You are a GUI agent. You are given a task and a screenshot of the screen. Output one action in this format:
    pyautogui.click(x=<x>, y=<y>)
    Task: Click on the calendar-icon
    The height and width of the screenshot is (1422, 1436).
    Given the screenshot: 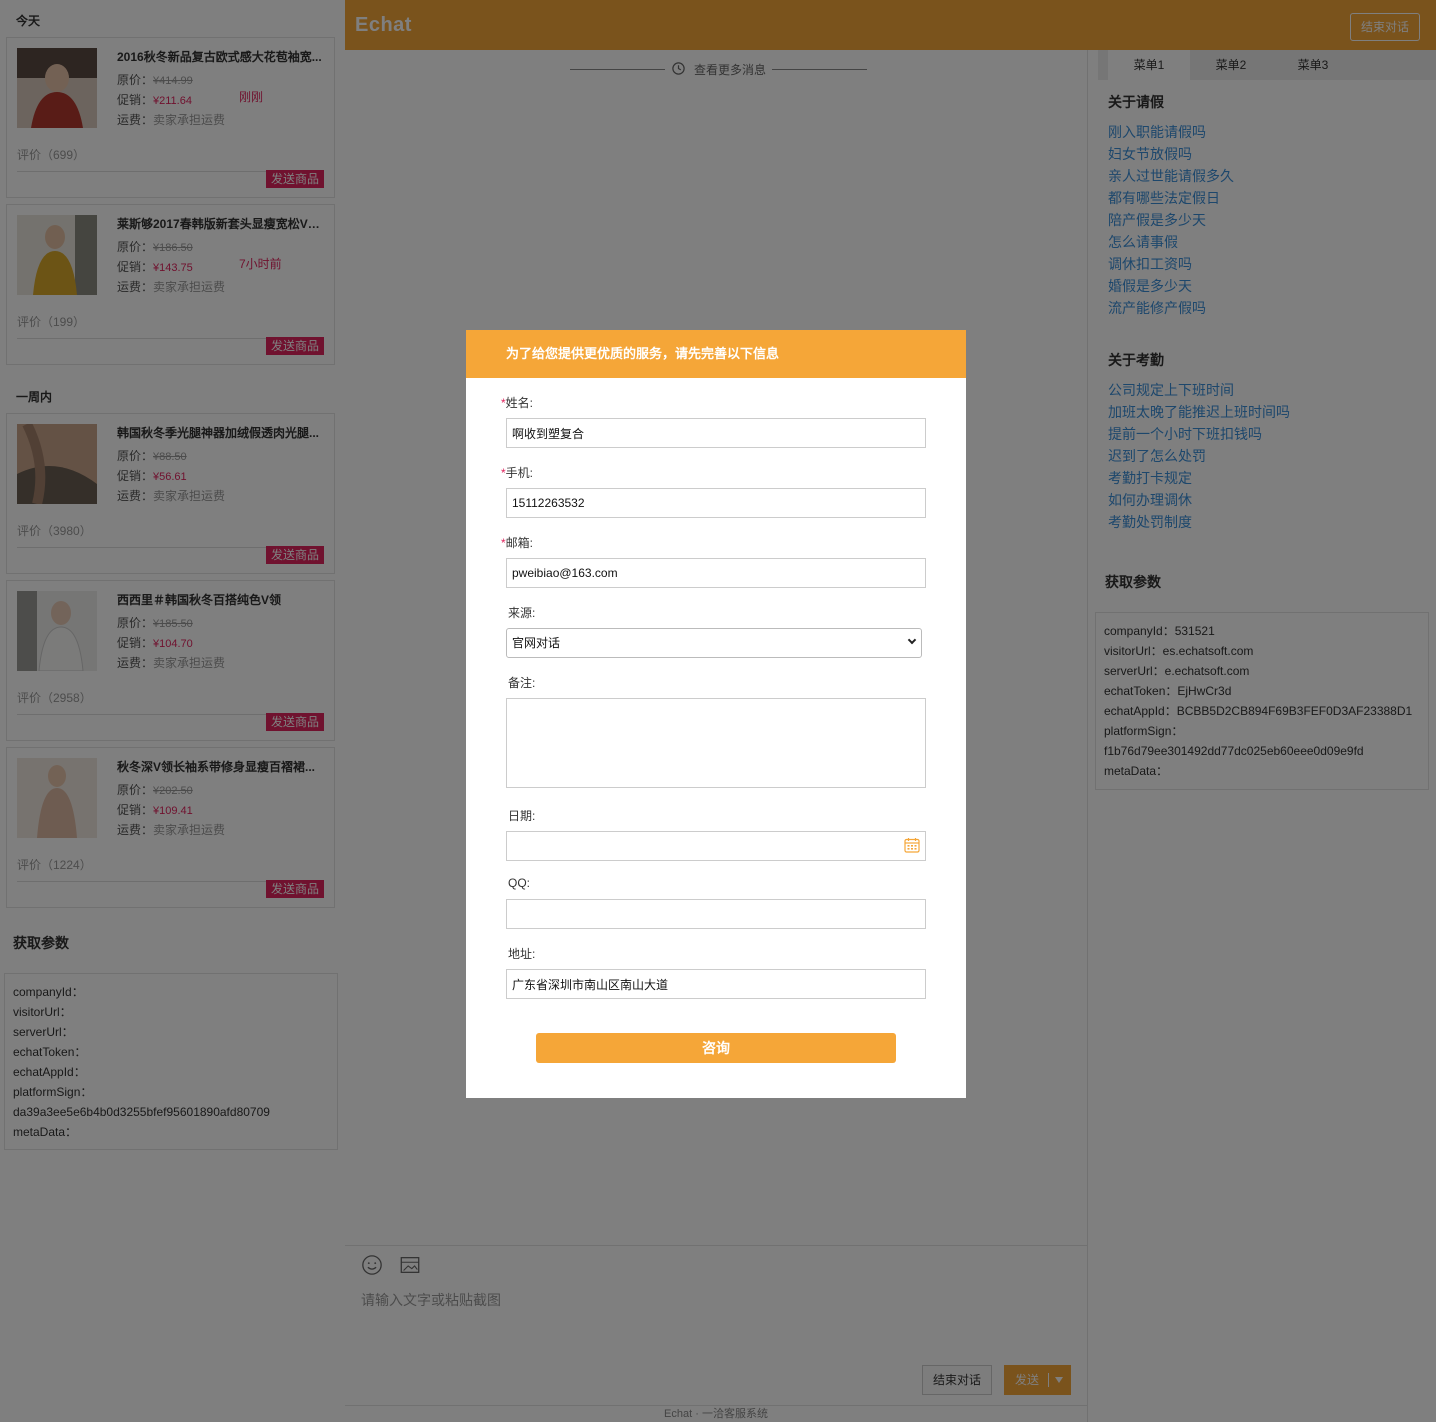 What is the action you would take?
    pyautogui.click(x=912, y=845)
    